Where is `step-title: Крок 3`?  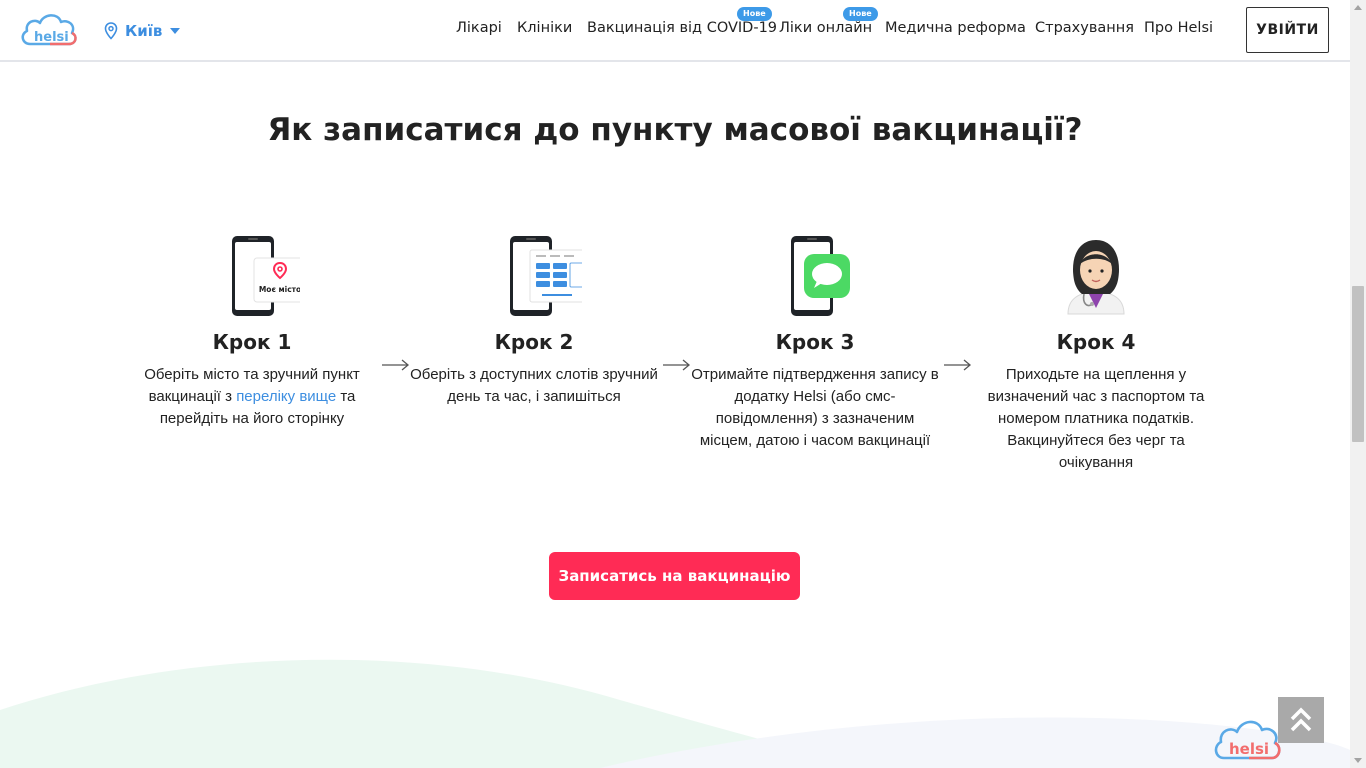 step-title: Крок 3 is located at coordinates (815, 342).